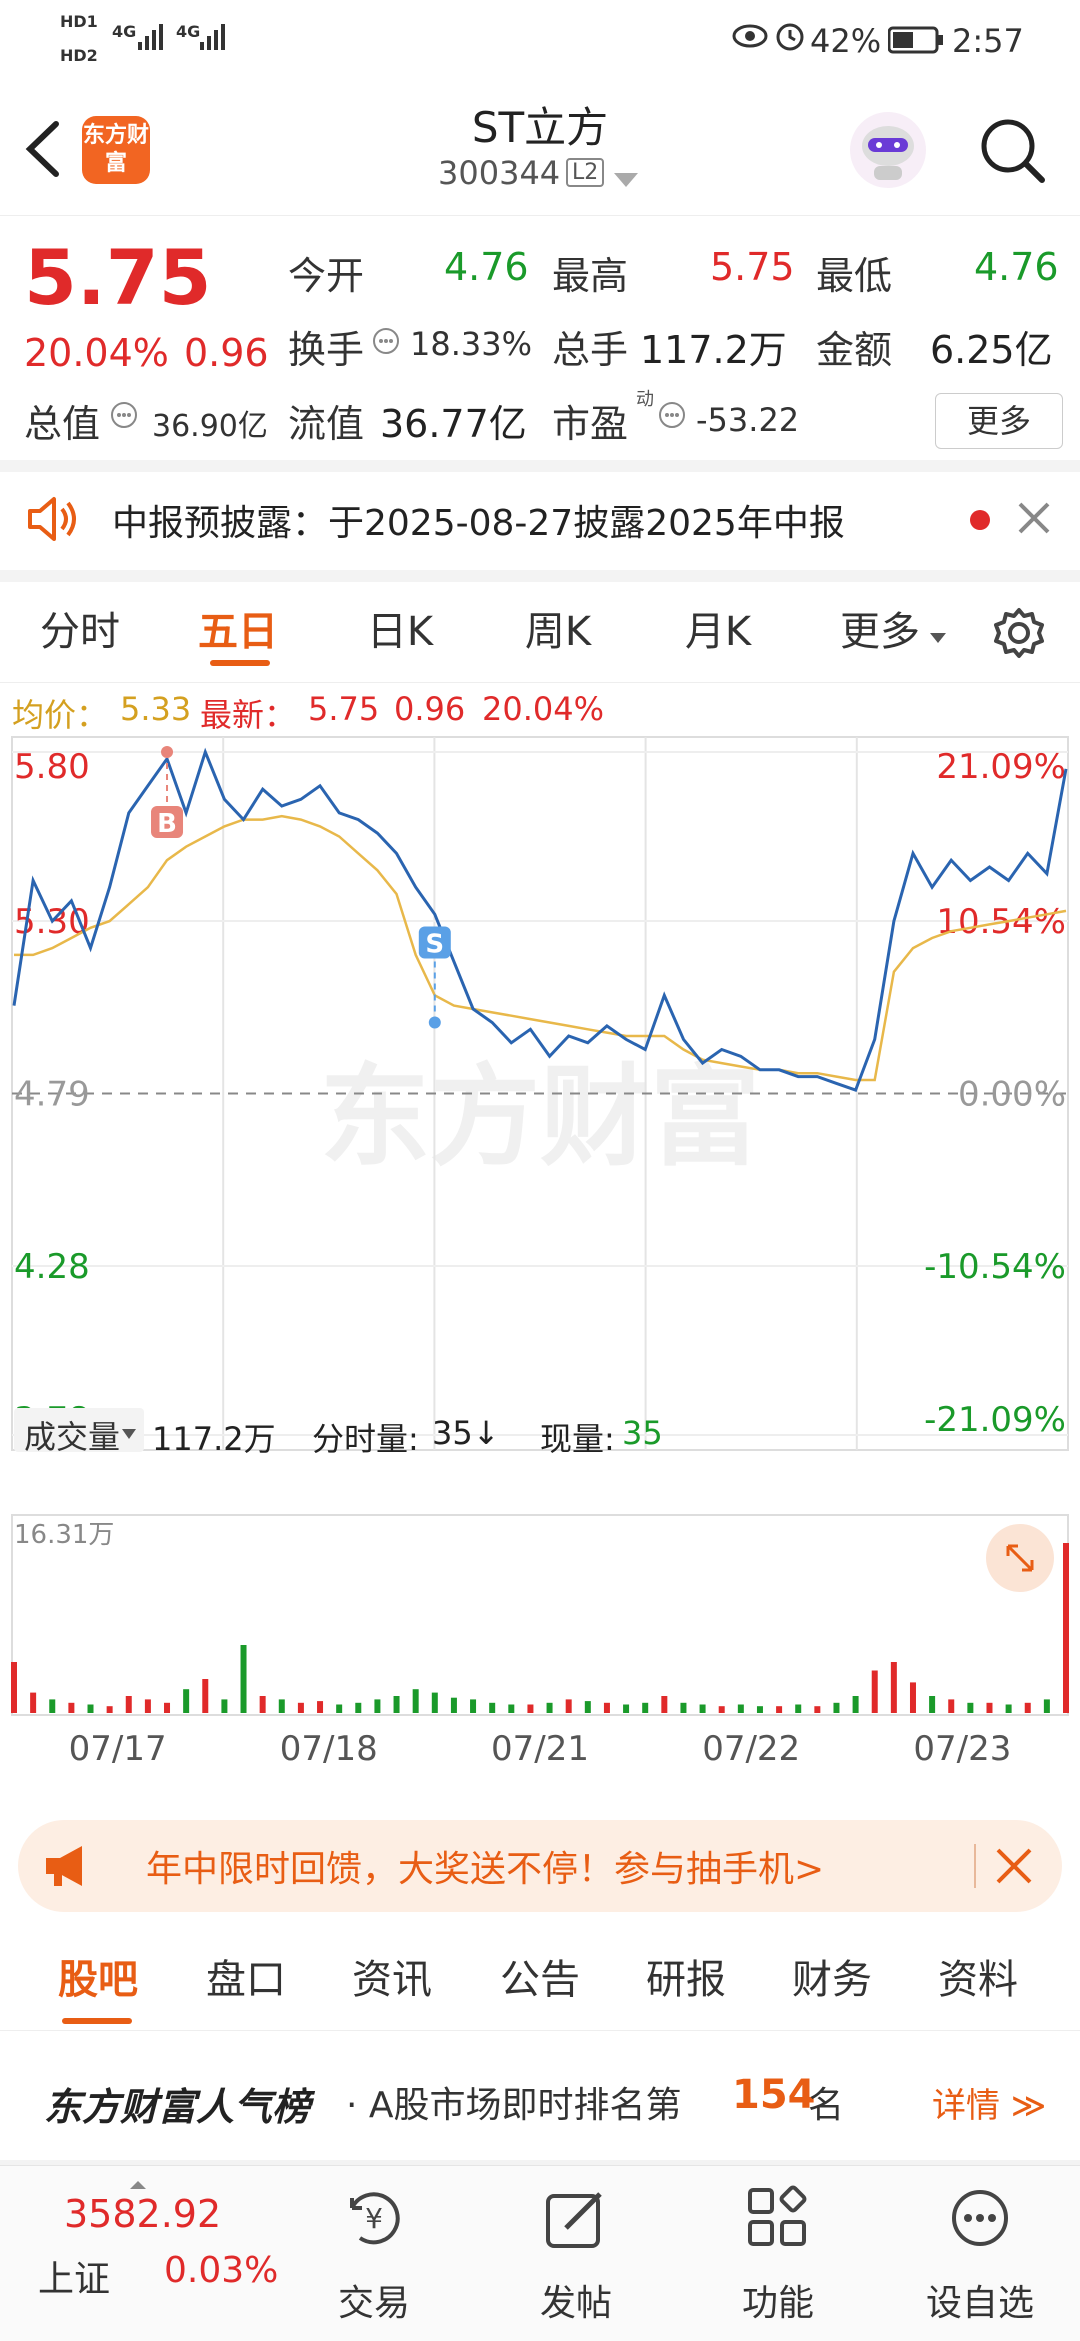  What do you see at coordinates (400, 632) in the screenshot?
I see `tab-daily-k: 日K` at bounding box center [400, 632].